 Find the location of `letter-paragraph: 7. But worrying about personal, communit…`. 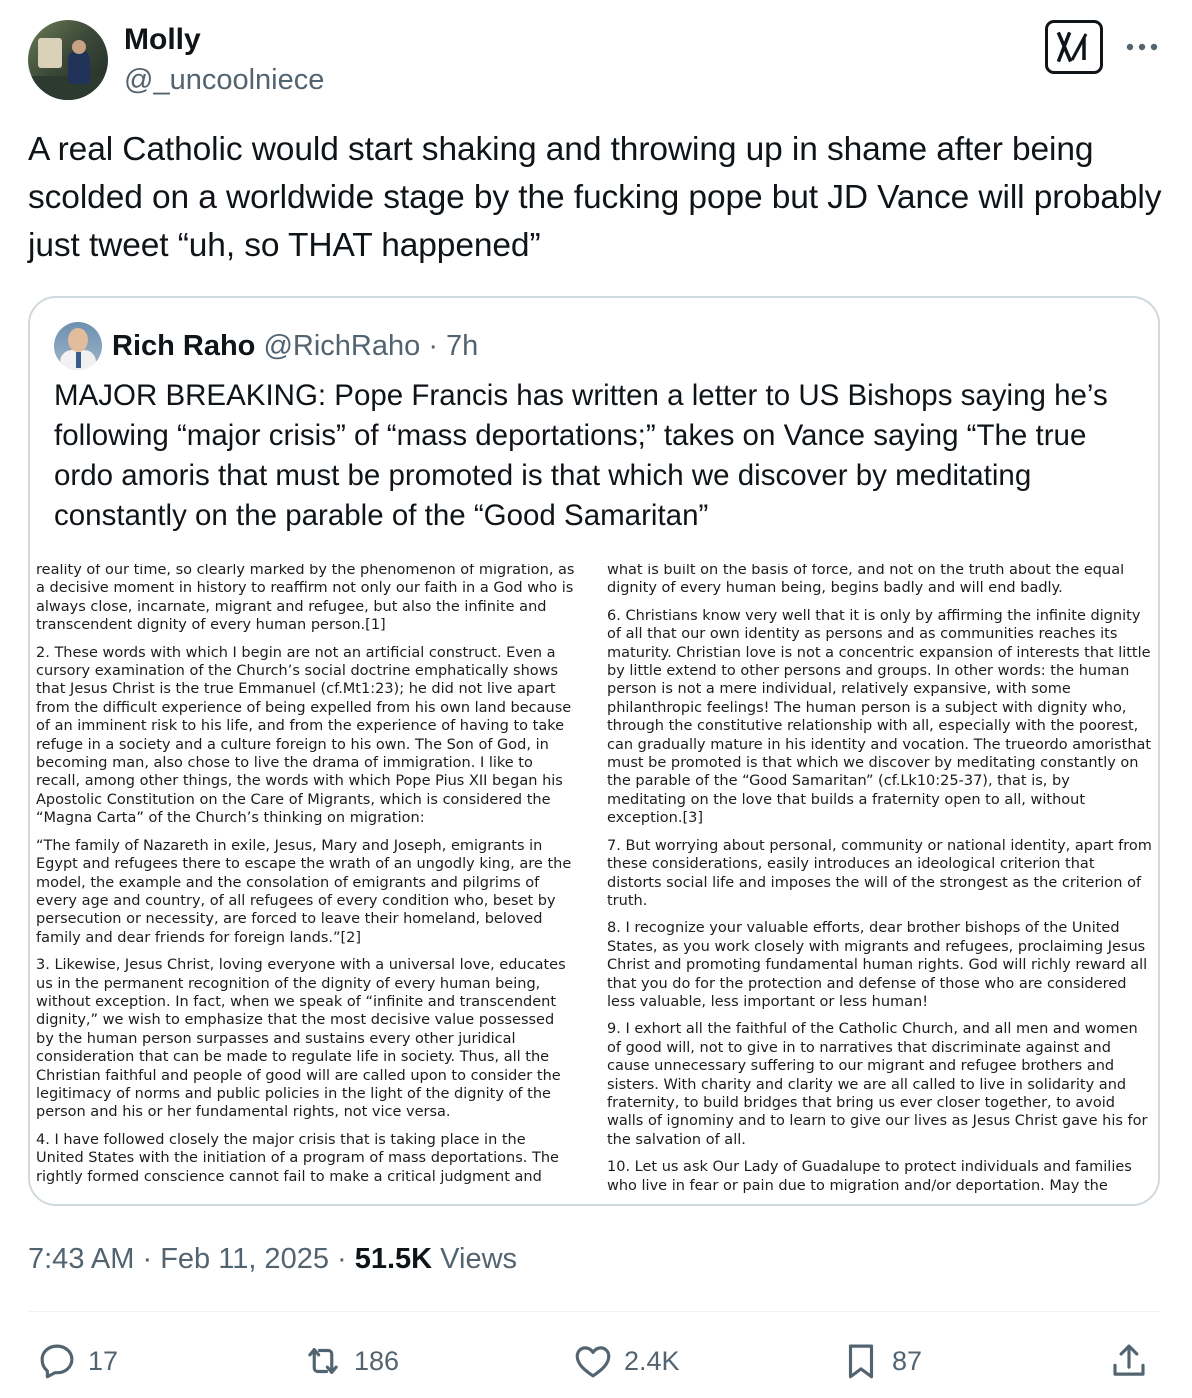

letter-paragraph: 7. But worrying about personal, communit… is located at coordinates (879, 873).